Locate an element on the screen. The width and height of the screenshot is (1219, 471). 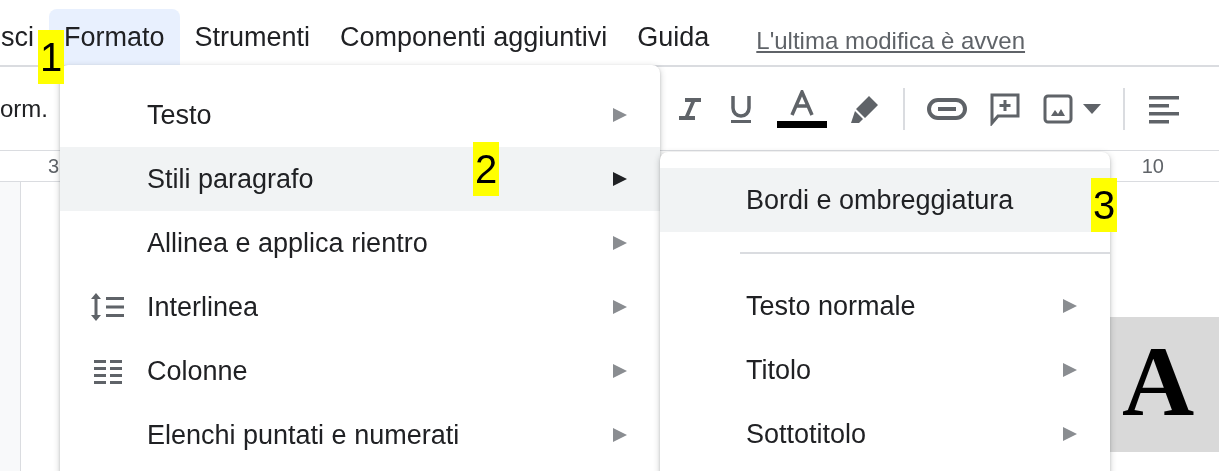
menu-tab: Componenti aggiuntivi is located at coordinates (474, 37).